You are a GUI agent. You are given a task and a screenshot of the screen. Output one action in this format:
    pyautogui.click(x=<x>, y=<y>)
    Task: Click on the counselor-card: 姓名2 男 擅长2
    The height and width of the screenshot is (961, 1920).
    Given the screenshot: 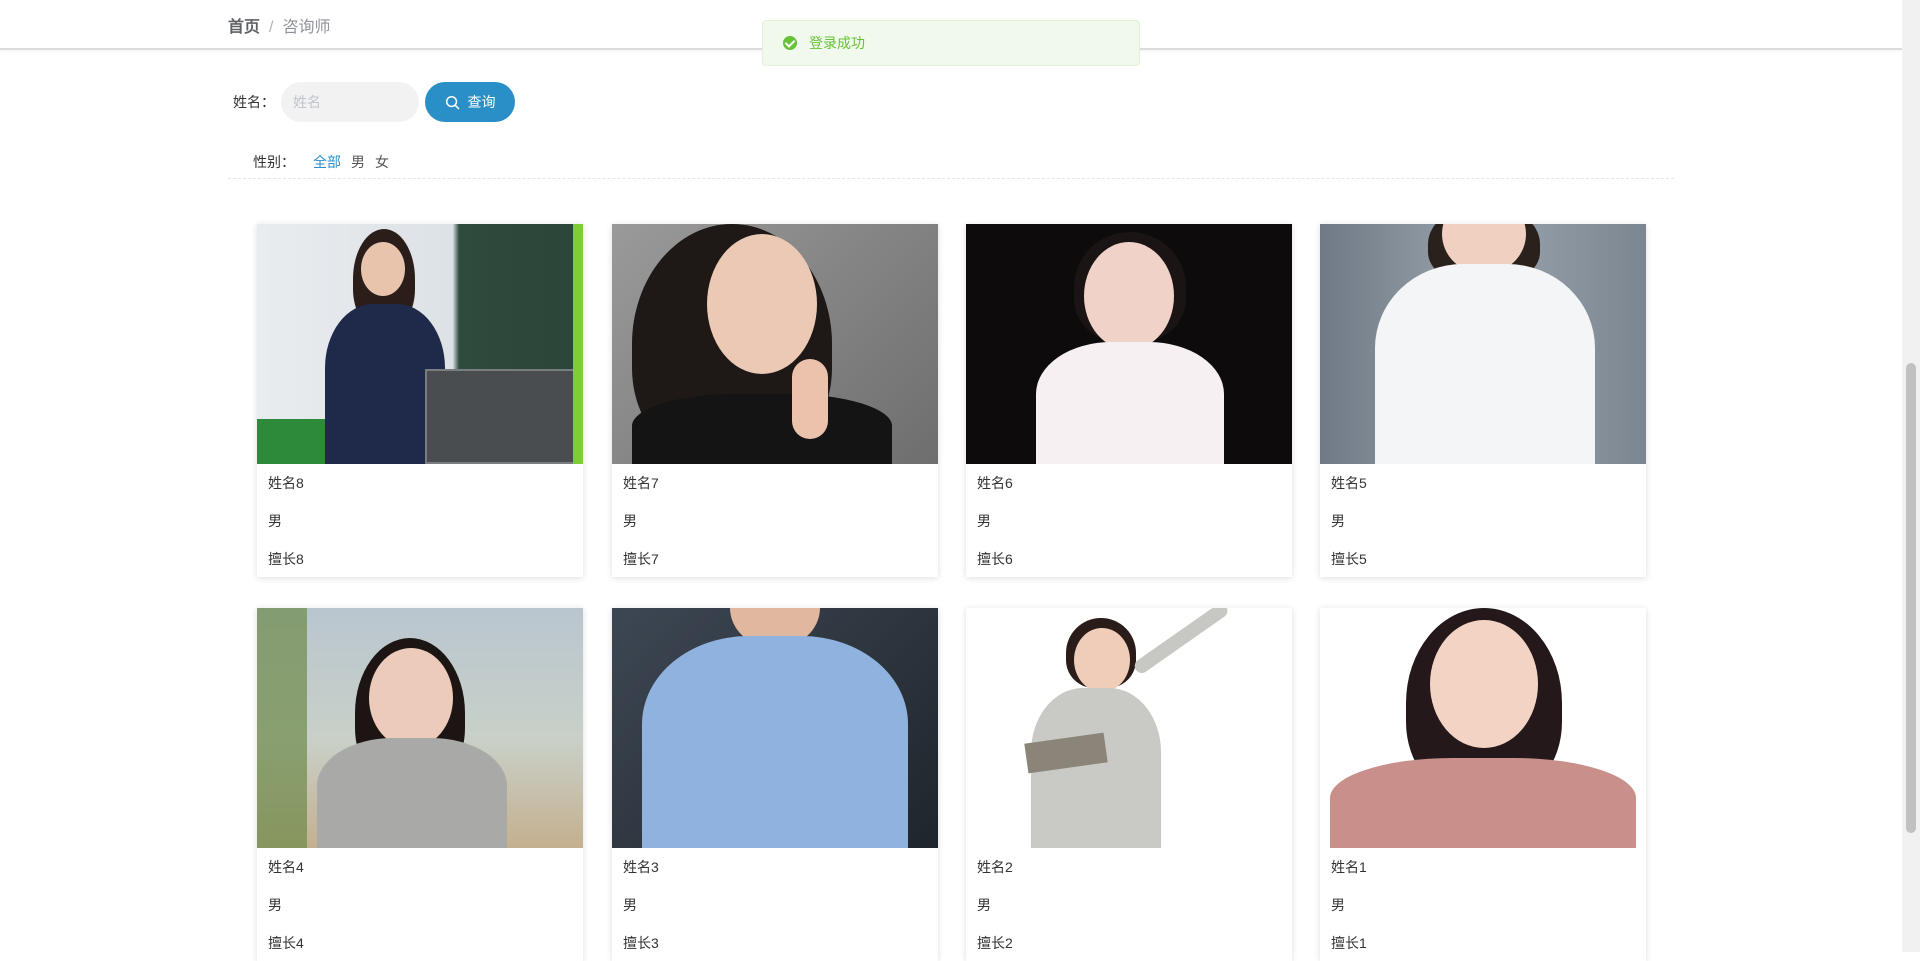 What is the action you would take?
    pyautogui.click(x=1129, y=784)
    